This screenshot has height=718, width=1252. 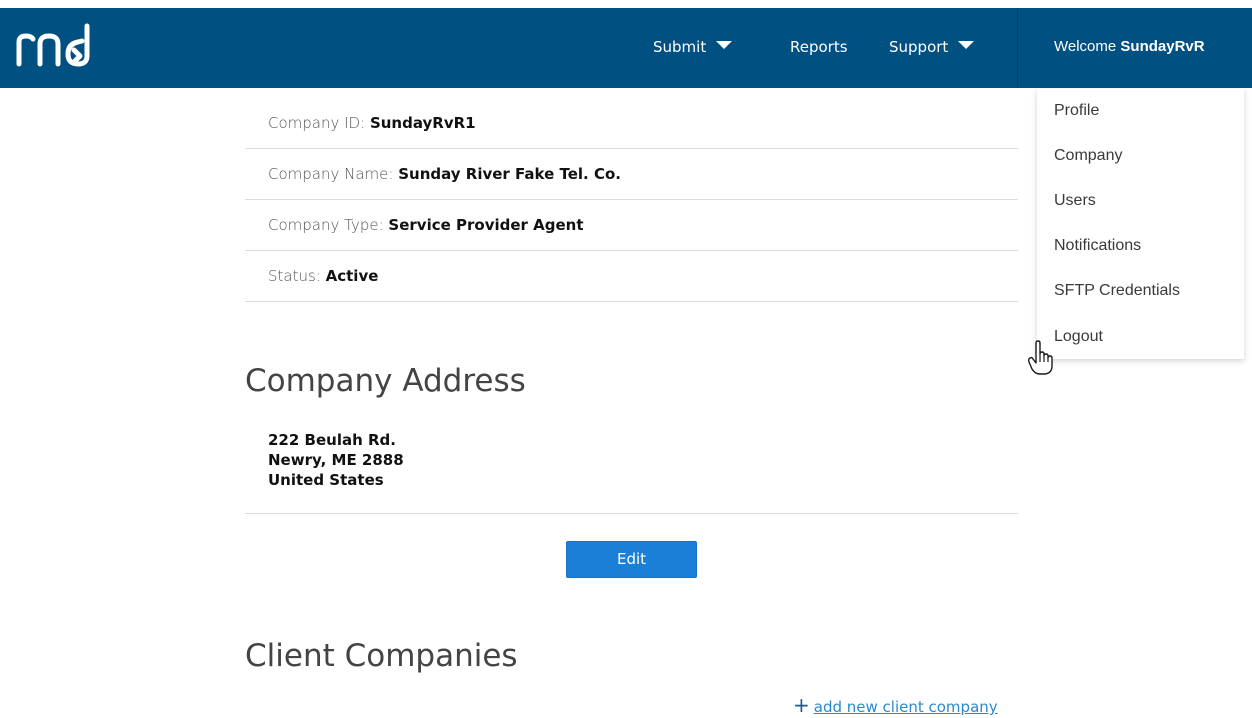 What do you see at coordinates (1117, 291) in the screenshot?
I see `menu-item-sftp-credentials: SFTP Credentials` at bounding box center [1117, 291].